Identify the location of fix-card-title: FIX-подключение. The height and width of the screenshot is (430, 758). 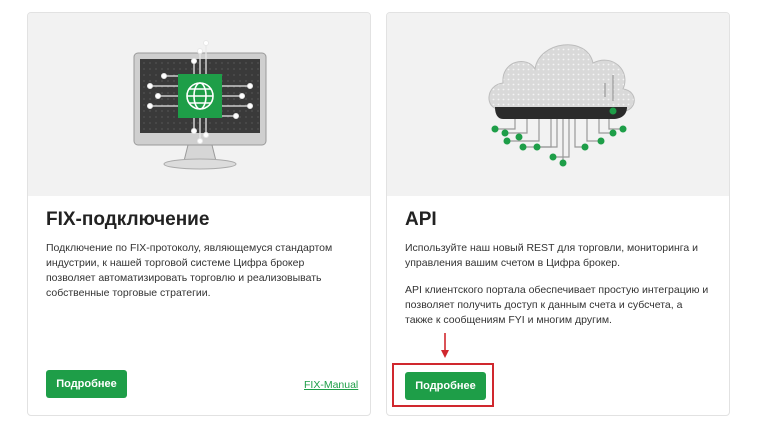
(128, 219).